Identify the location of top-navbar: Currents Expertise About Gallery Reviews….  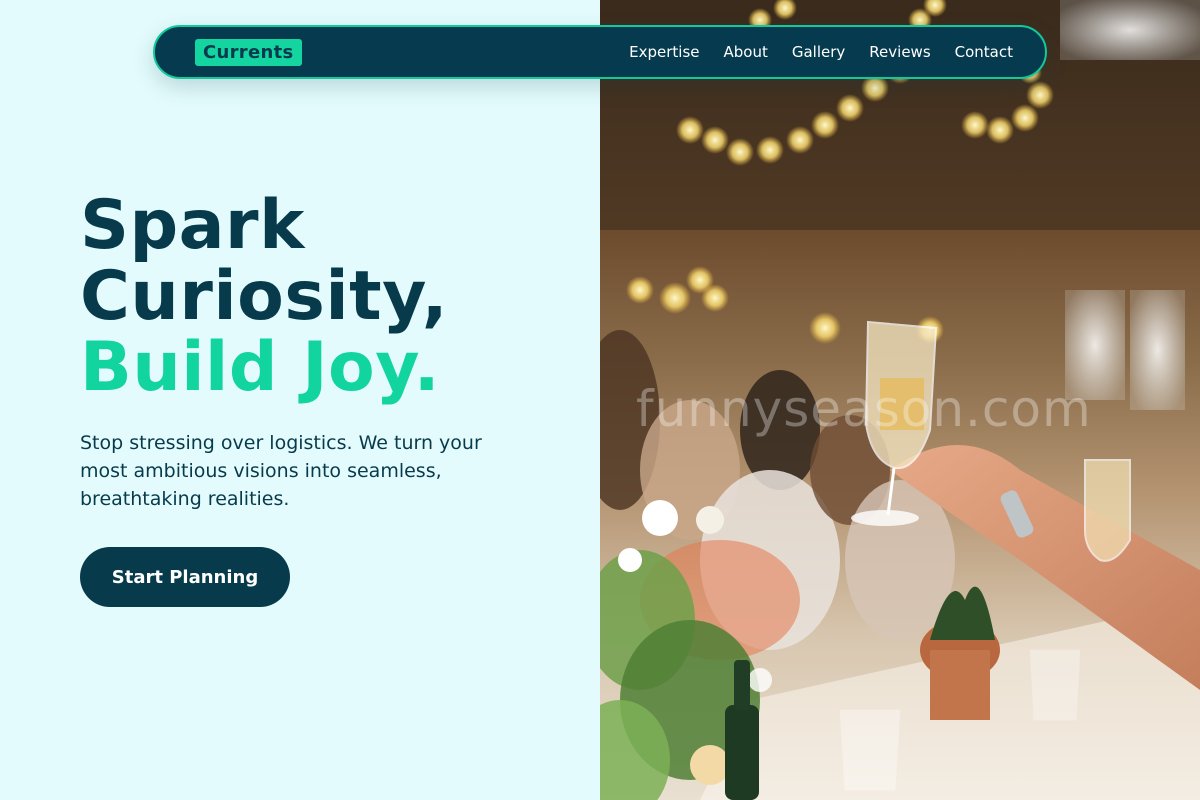
(600, 52).